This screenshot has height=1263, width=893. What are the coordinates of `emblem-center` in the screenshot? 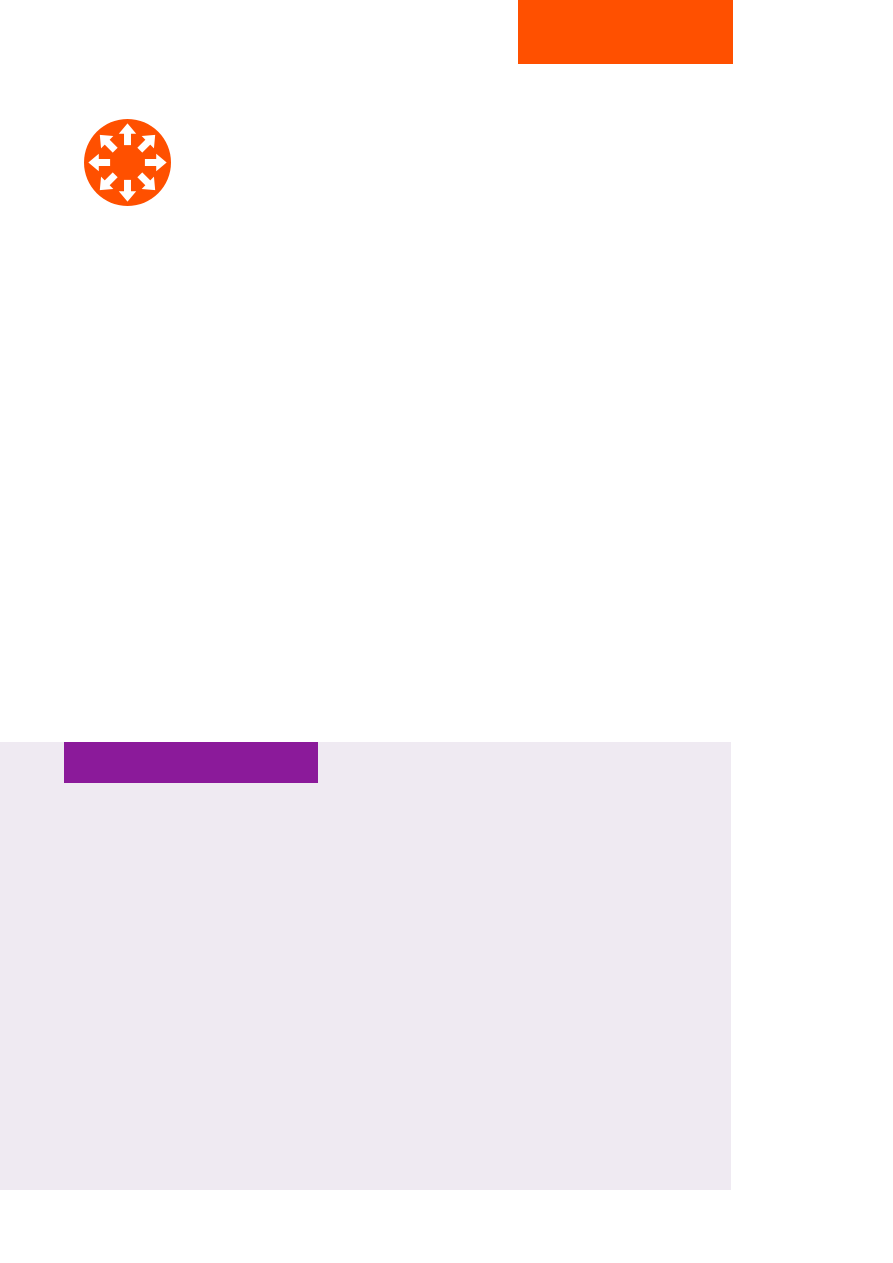 It's located at (127, 162).